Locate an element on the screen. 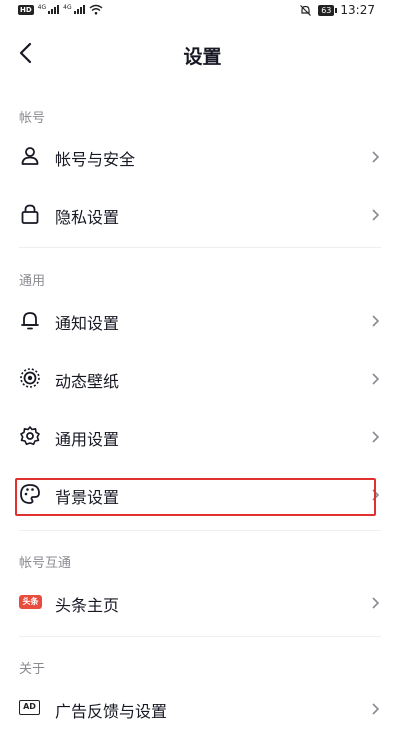 The image size is (405, 735). row-label: 头条主页 is located at coordinates (87, 605).